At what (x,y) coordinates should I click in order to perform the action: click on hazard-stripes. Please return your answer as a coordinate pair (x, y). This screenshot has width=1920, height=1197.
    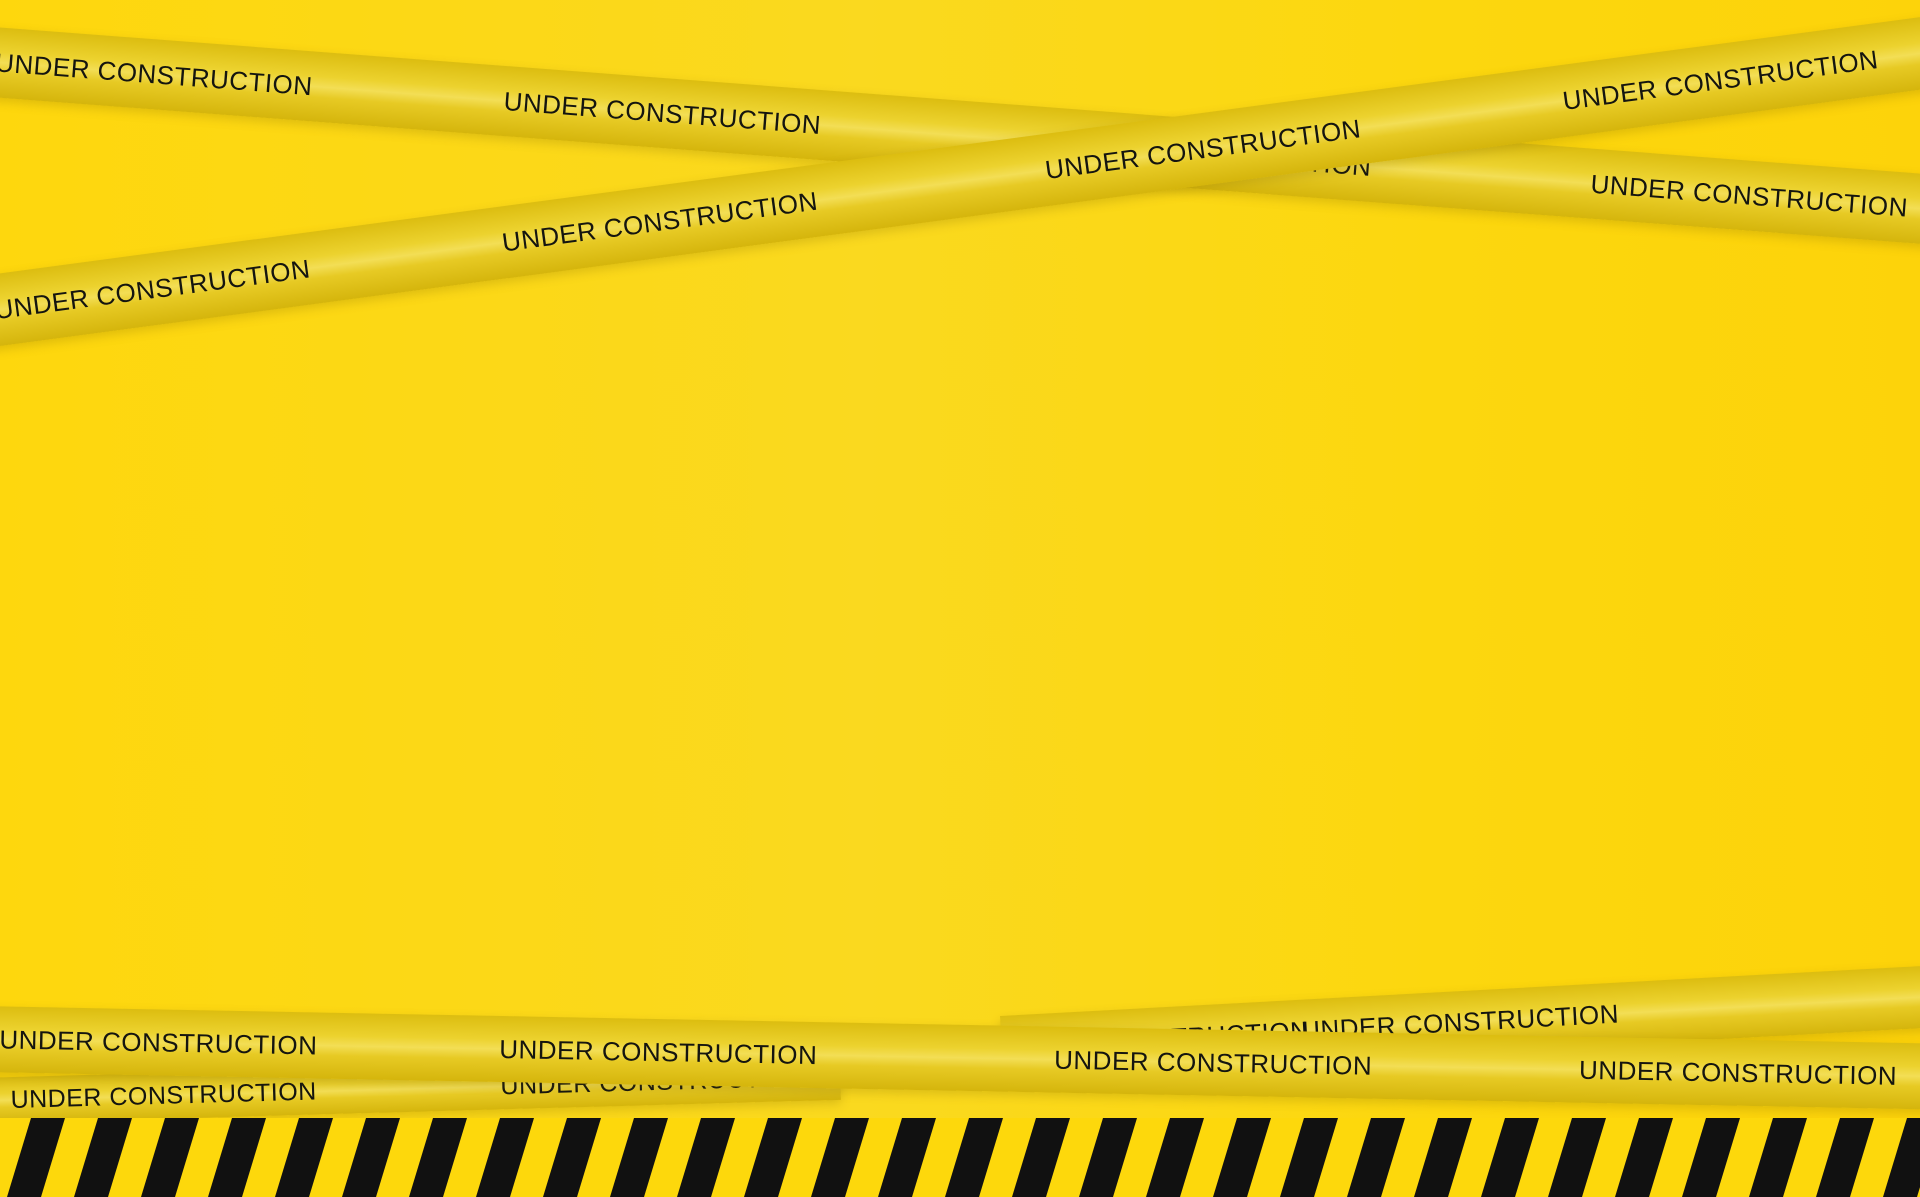
    Looking at the image, I should click on (960, 1157).